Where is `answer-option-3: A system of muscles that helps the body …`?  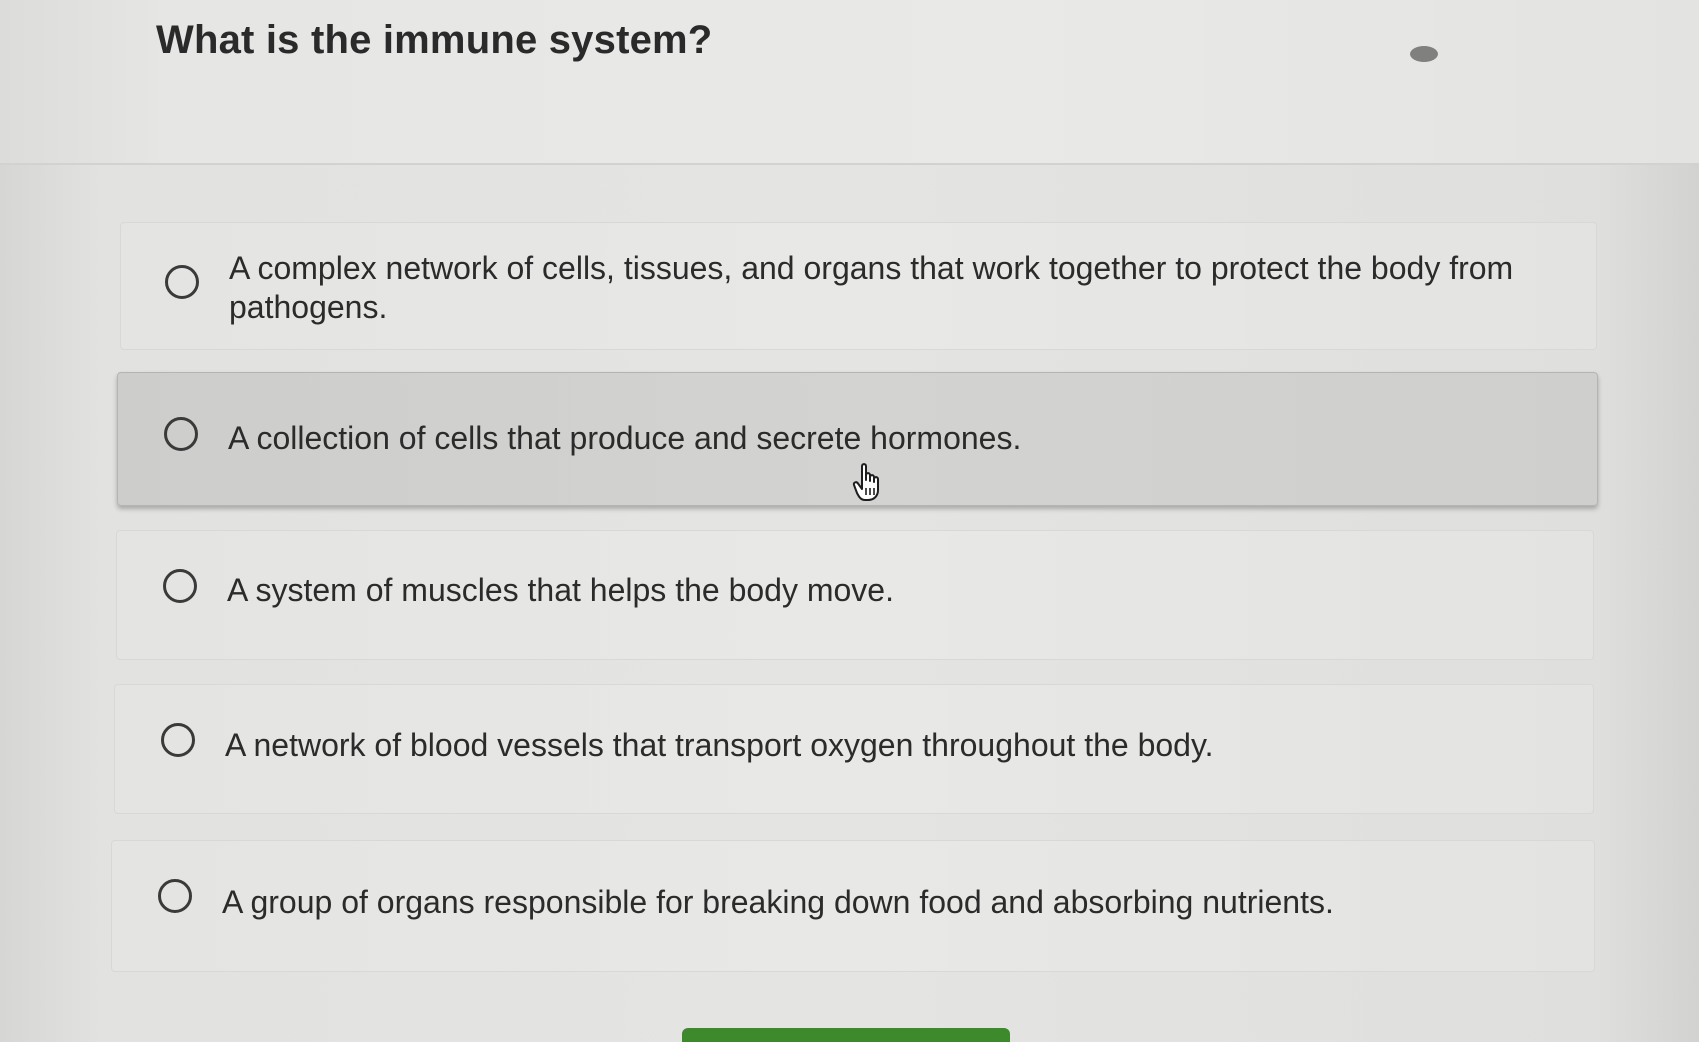
answer-option-3: A system of muscles that helps the body … is located at coordinates (855, 595).